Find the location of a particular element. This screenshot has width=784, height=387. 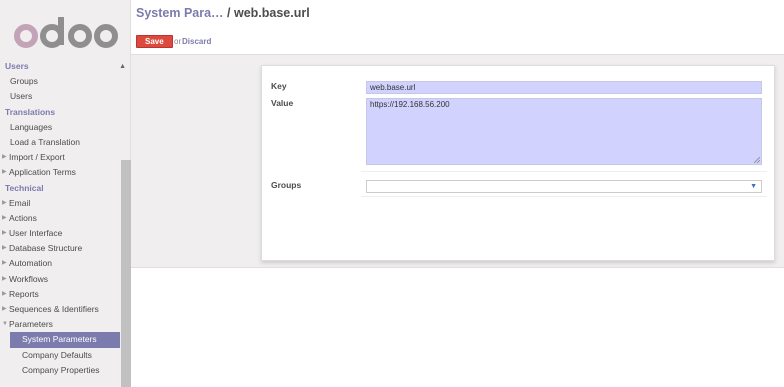

sidebar-item-label: Application Terms is located at coordinates (42, 172).